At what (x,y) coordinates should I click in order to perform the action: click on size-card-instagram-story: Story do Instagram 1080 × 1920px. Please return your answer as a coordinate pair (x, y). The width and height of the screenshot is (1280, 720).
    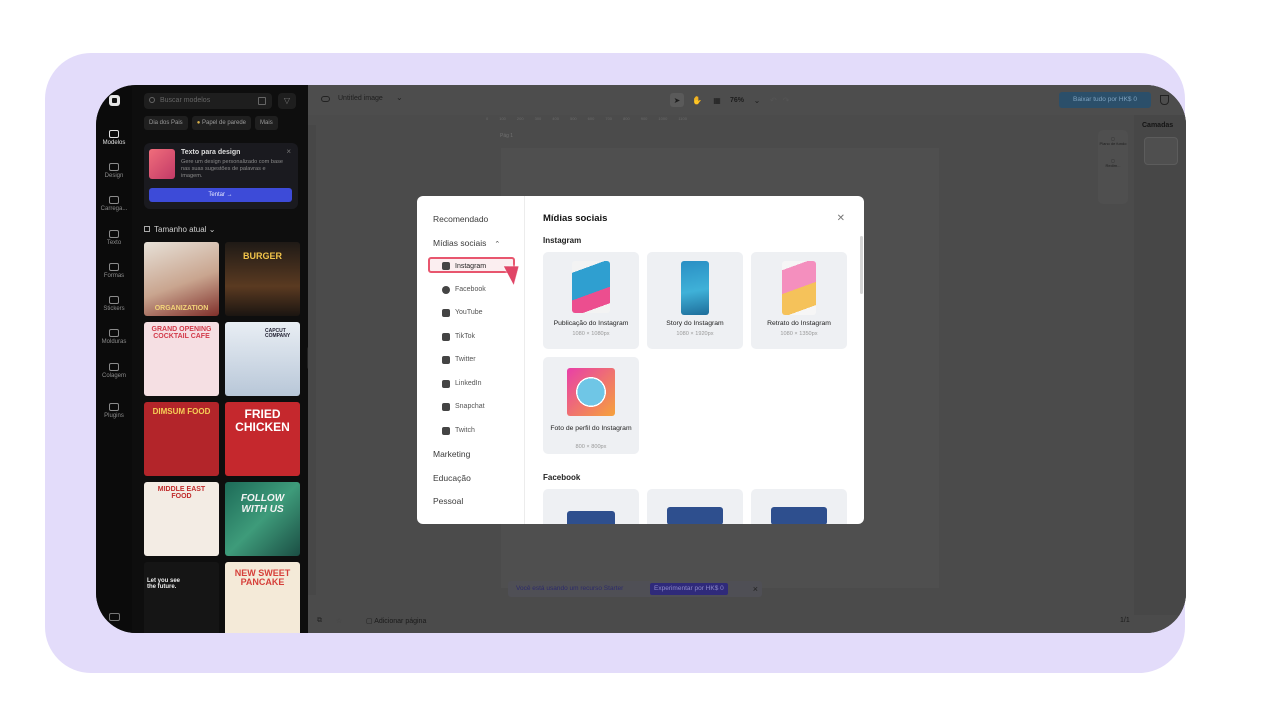
    Looking at the image, I should click on (695, 300).